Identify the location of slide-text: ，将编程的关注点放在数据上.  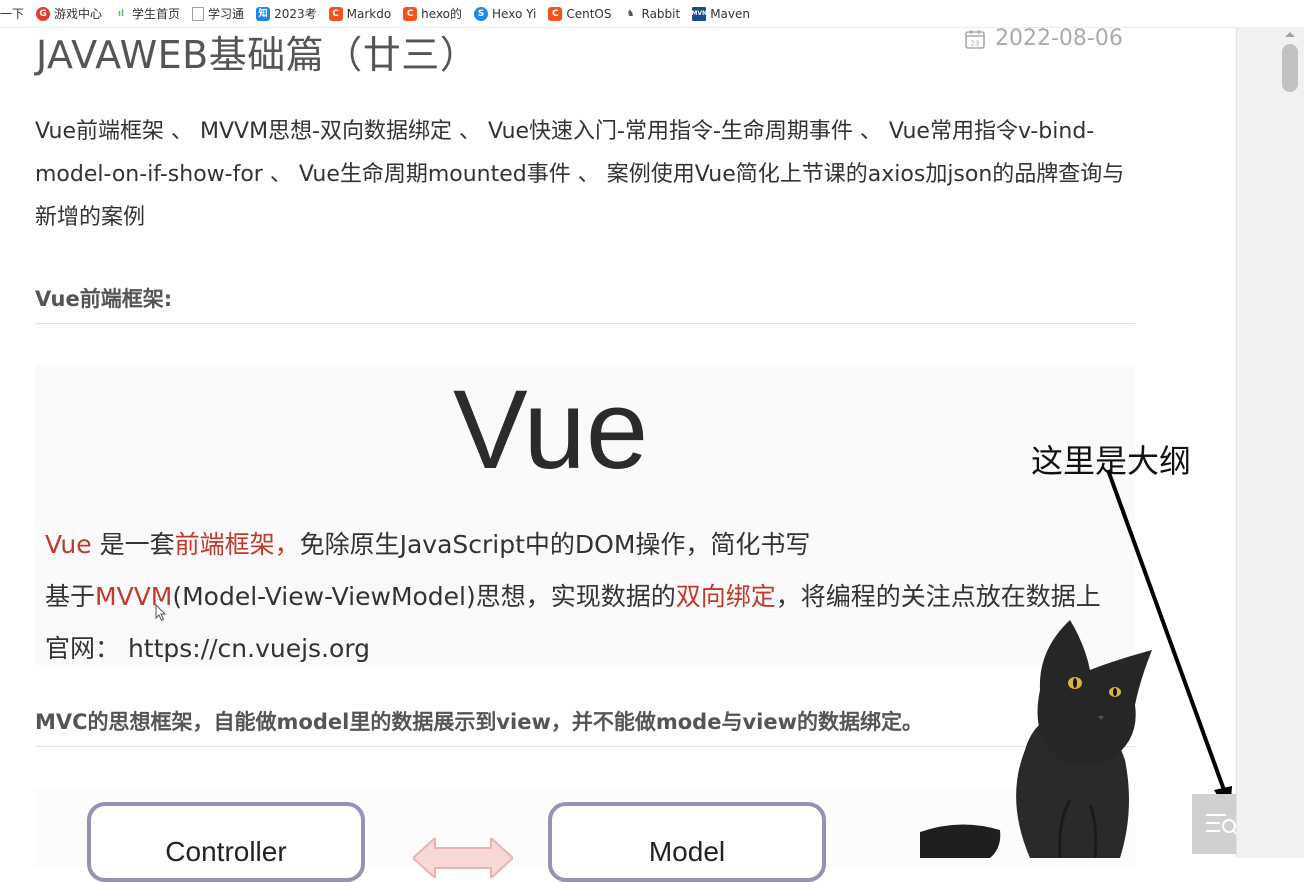
(938, 596).